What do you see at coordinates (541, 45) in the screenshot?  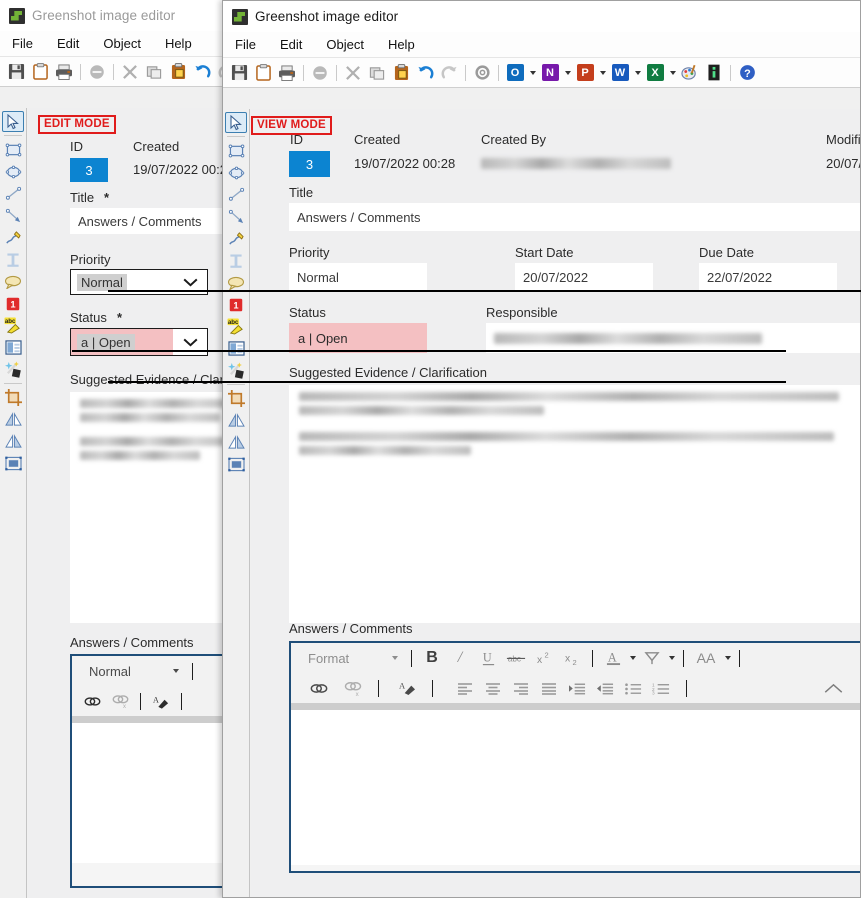 I see `foreground-menubar: File Edit Object Help` at bounding box center [541, 45].